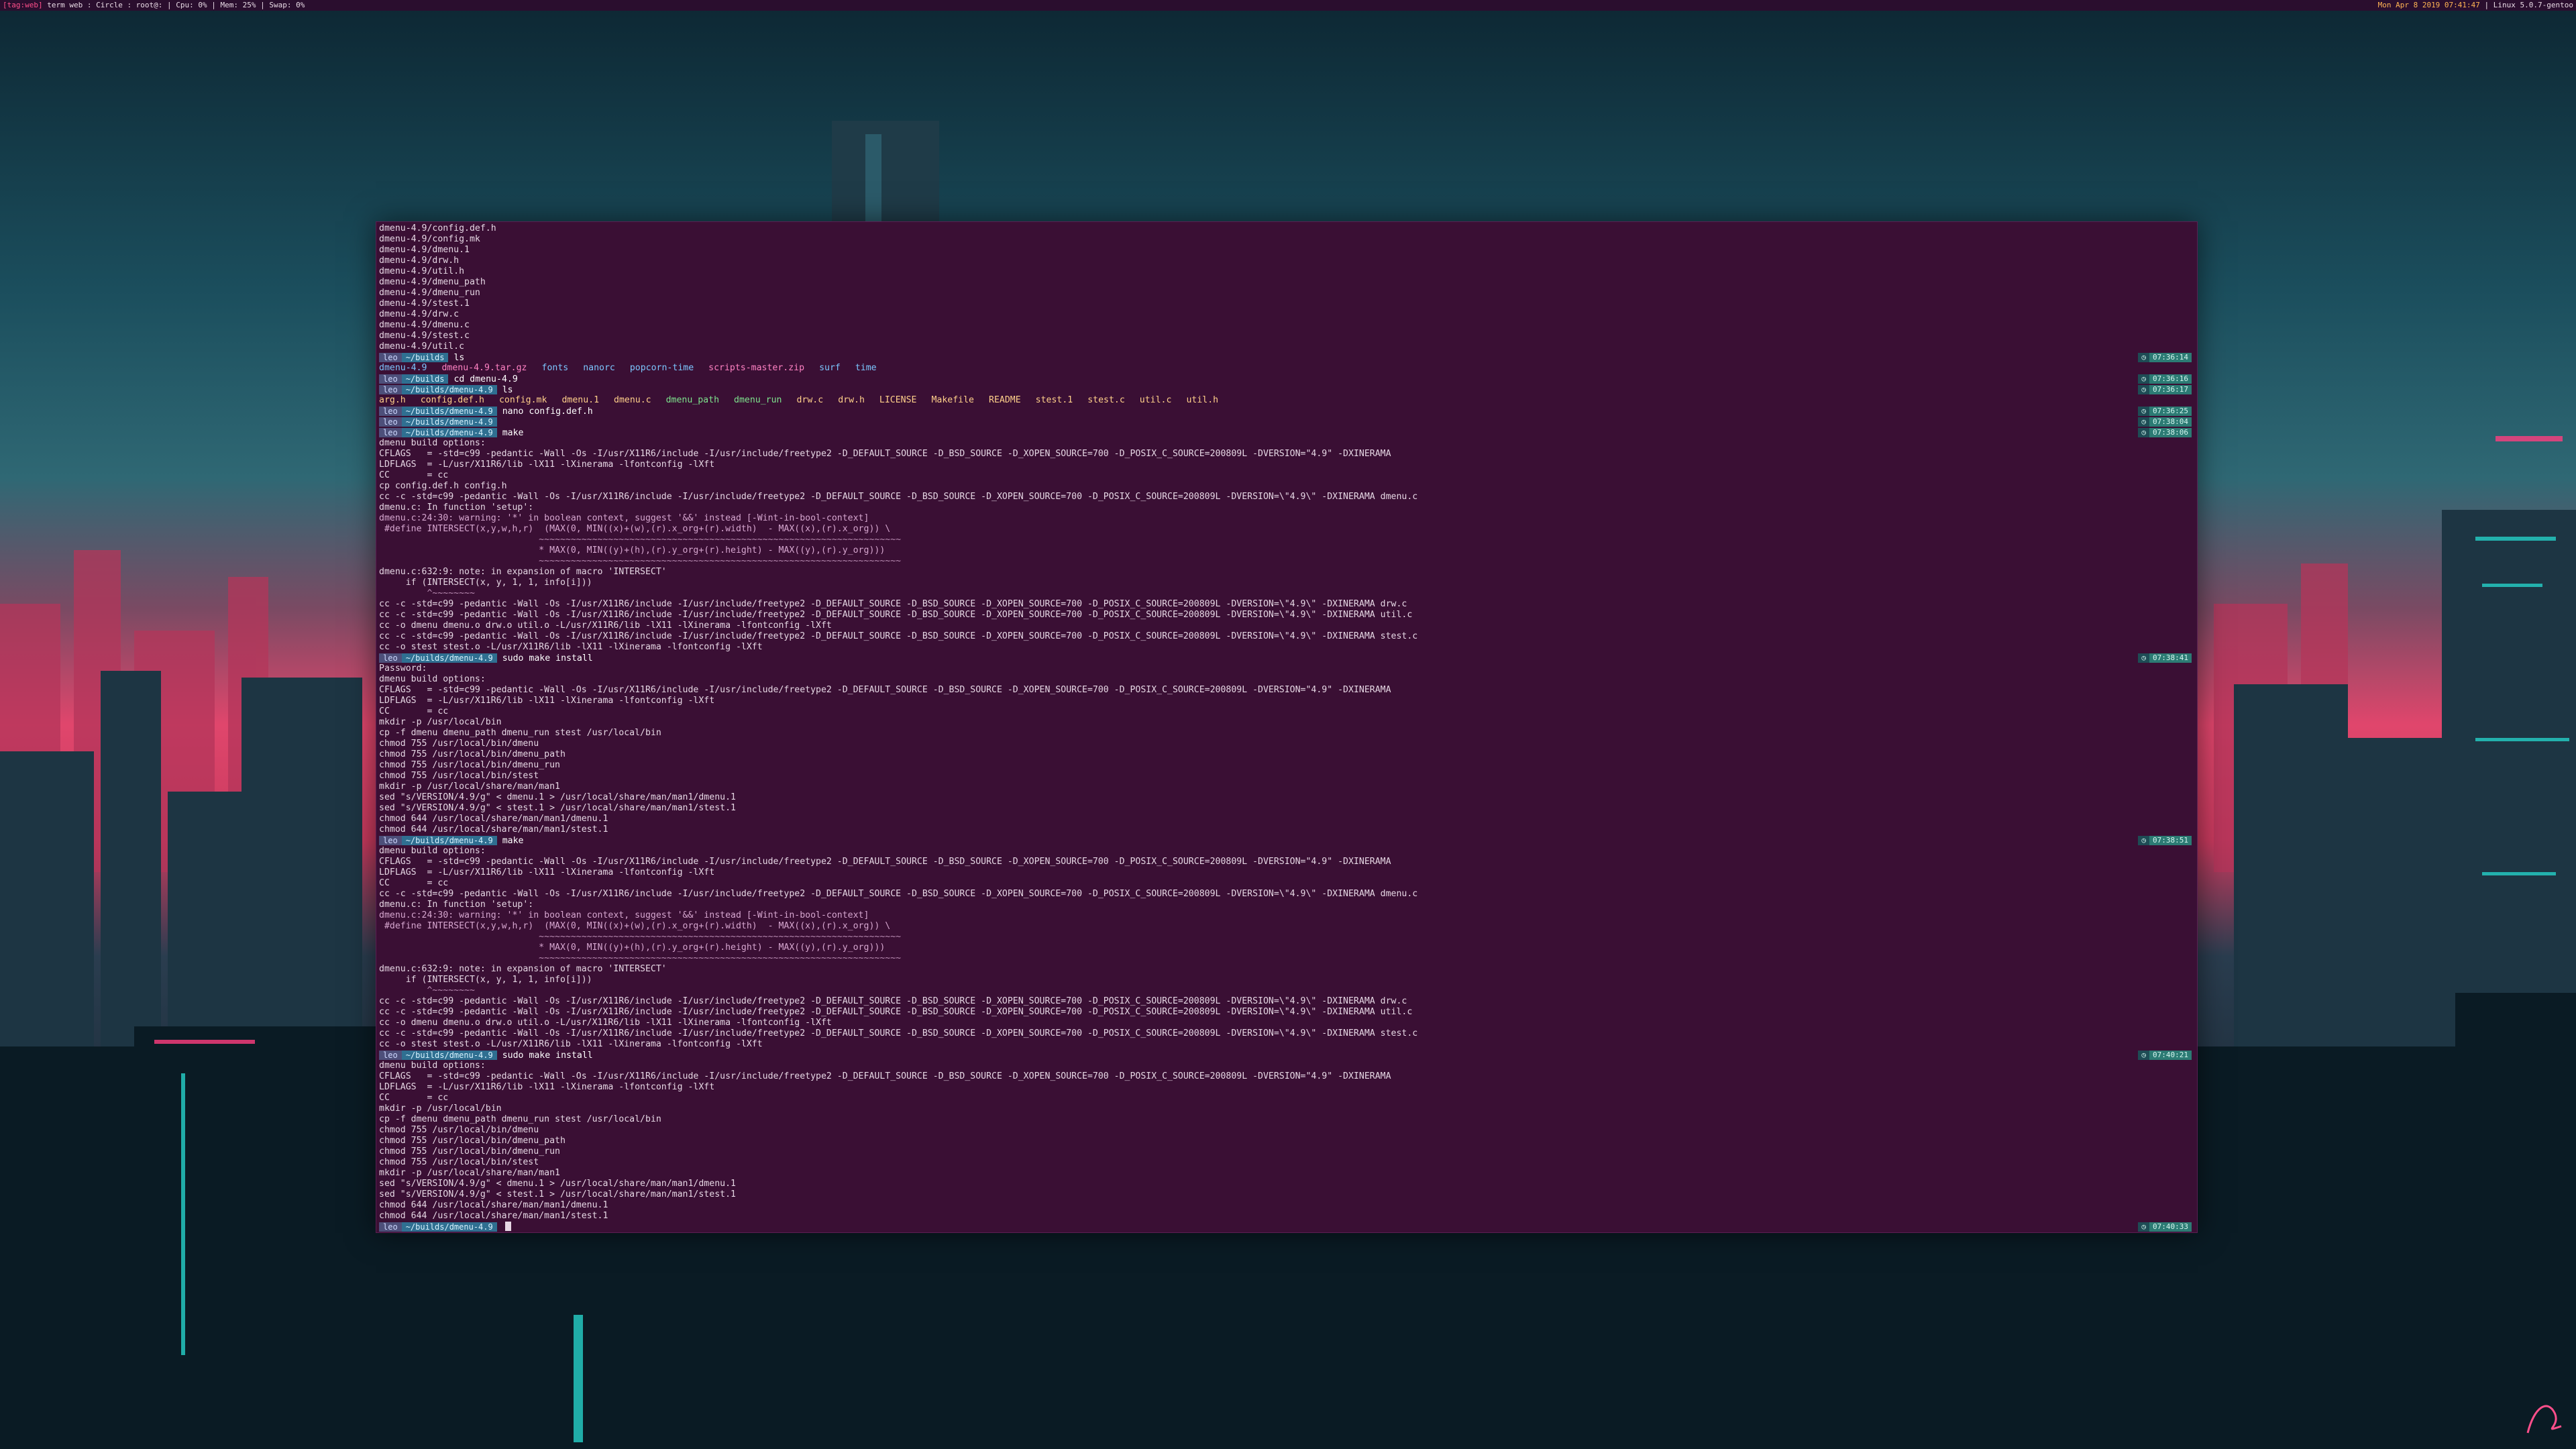 The width and height of the screenshot is (2576, 1449). What do you see at coordinates (2170, 432) in the screenshot?
I see `timestamp-value: 07:38:06` at bounding box center [2170, 432].